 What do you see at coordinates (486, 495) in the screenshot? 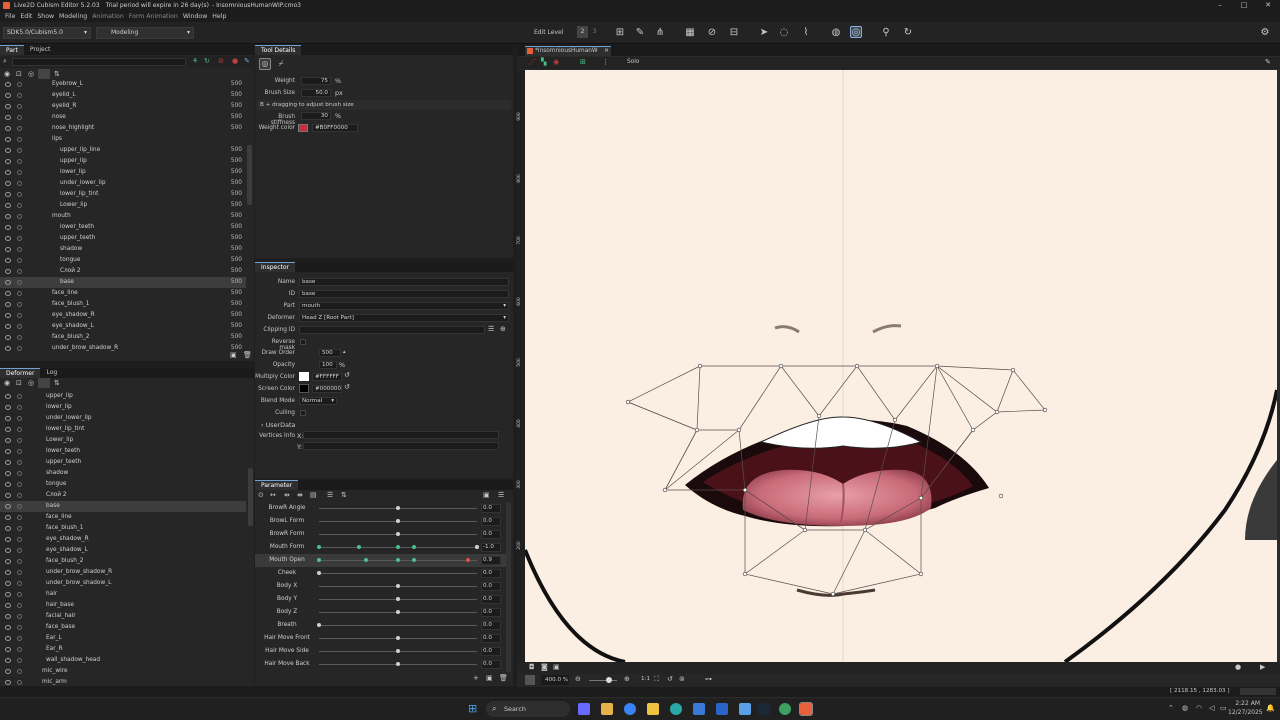
I see `folder-icon: ▣` at bounding box center [486, 495].